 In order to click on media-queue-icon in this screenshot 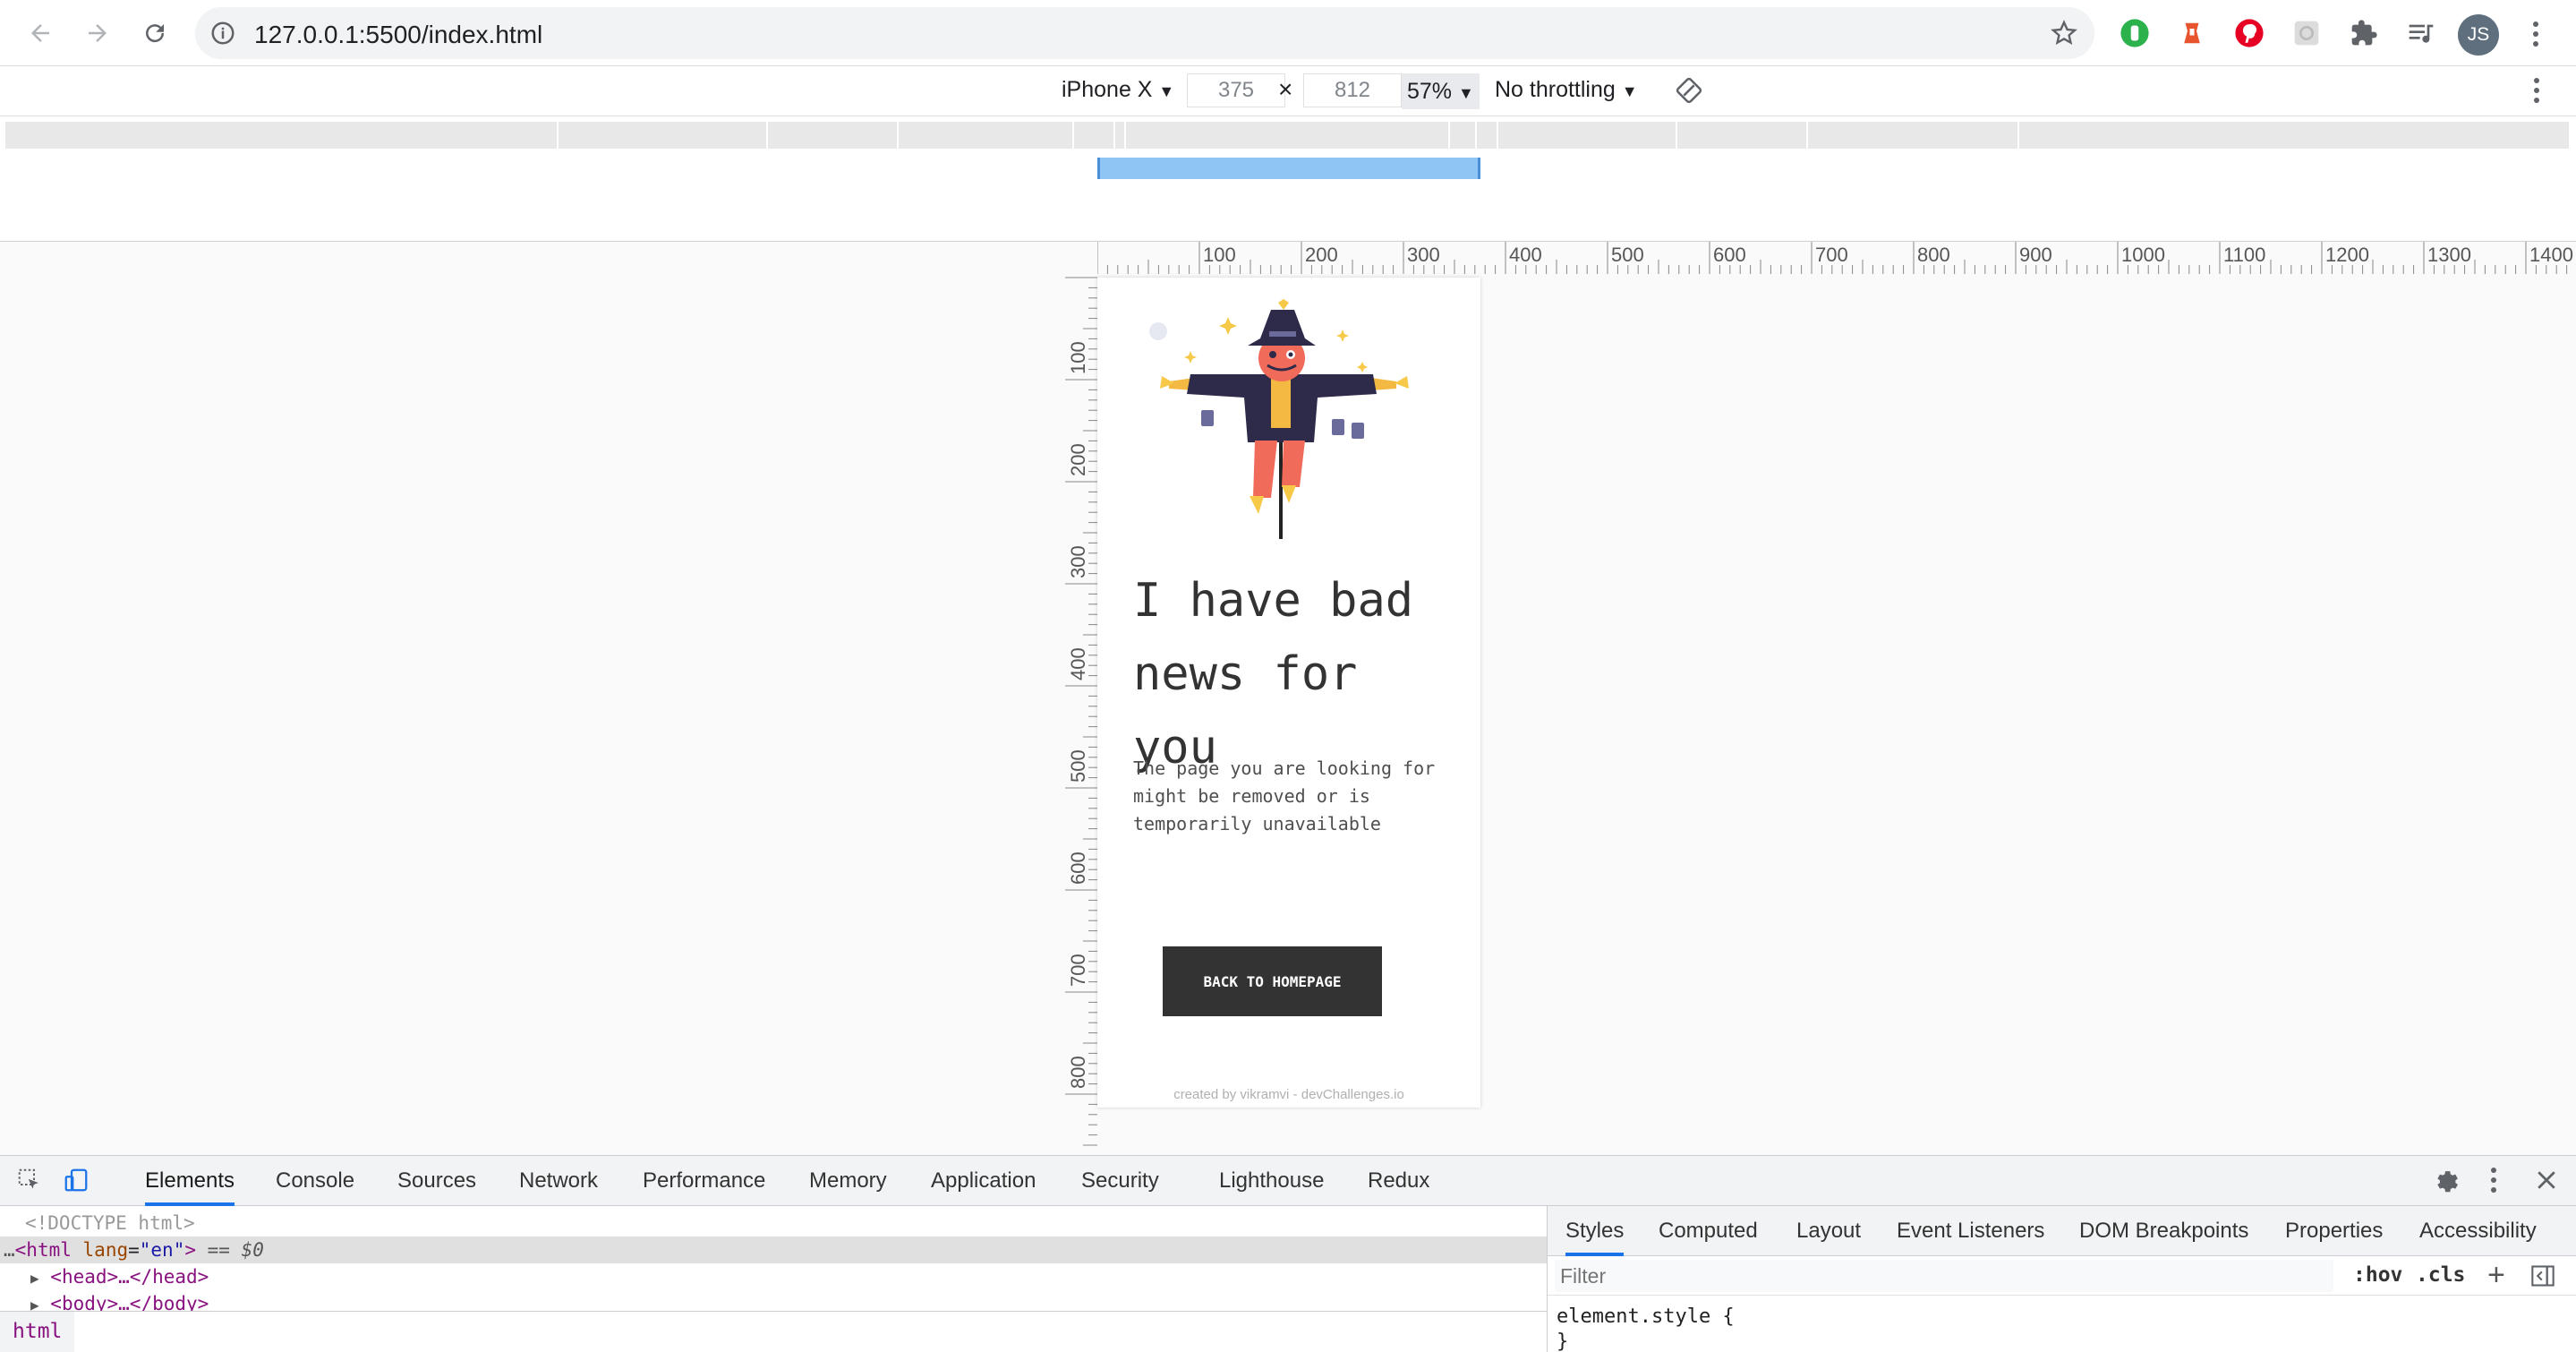, I will do `click(2421, 33)`.